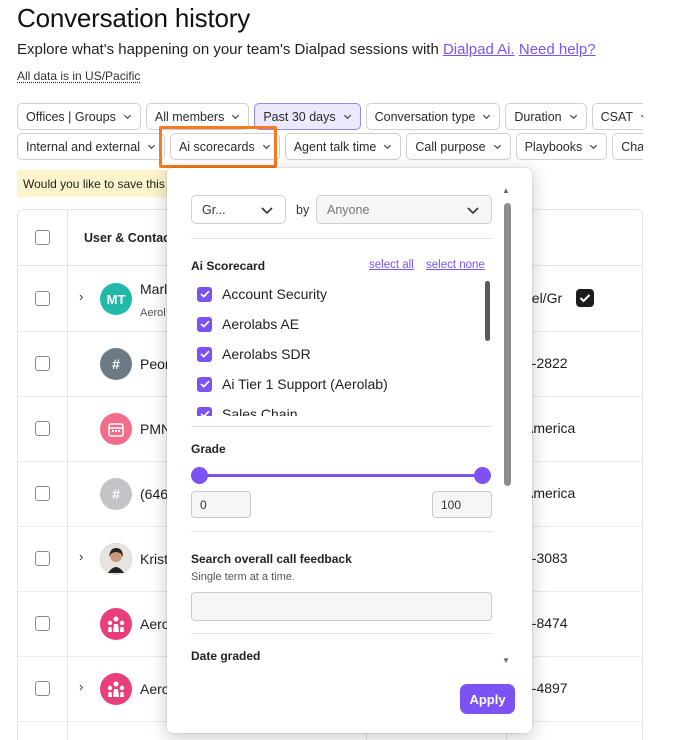 The height and width of the screenshot is (740, 673). I want to click on scorecard-option: Account Security, so click(262, 294).